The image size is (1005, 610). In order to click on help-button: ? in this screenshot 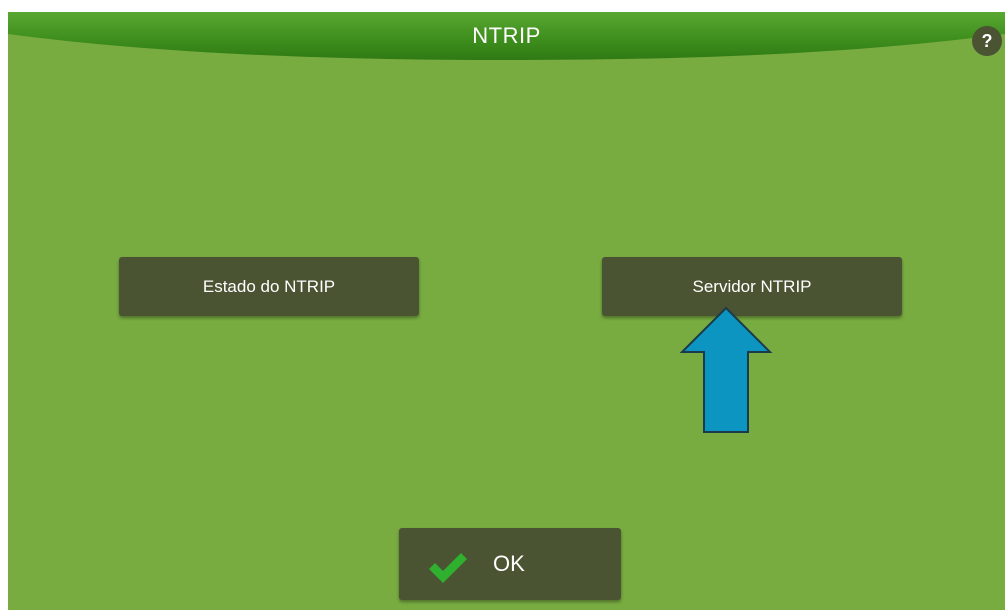, I will do `click(987, 41)`.